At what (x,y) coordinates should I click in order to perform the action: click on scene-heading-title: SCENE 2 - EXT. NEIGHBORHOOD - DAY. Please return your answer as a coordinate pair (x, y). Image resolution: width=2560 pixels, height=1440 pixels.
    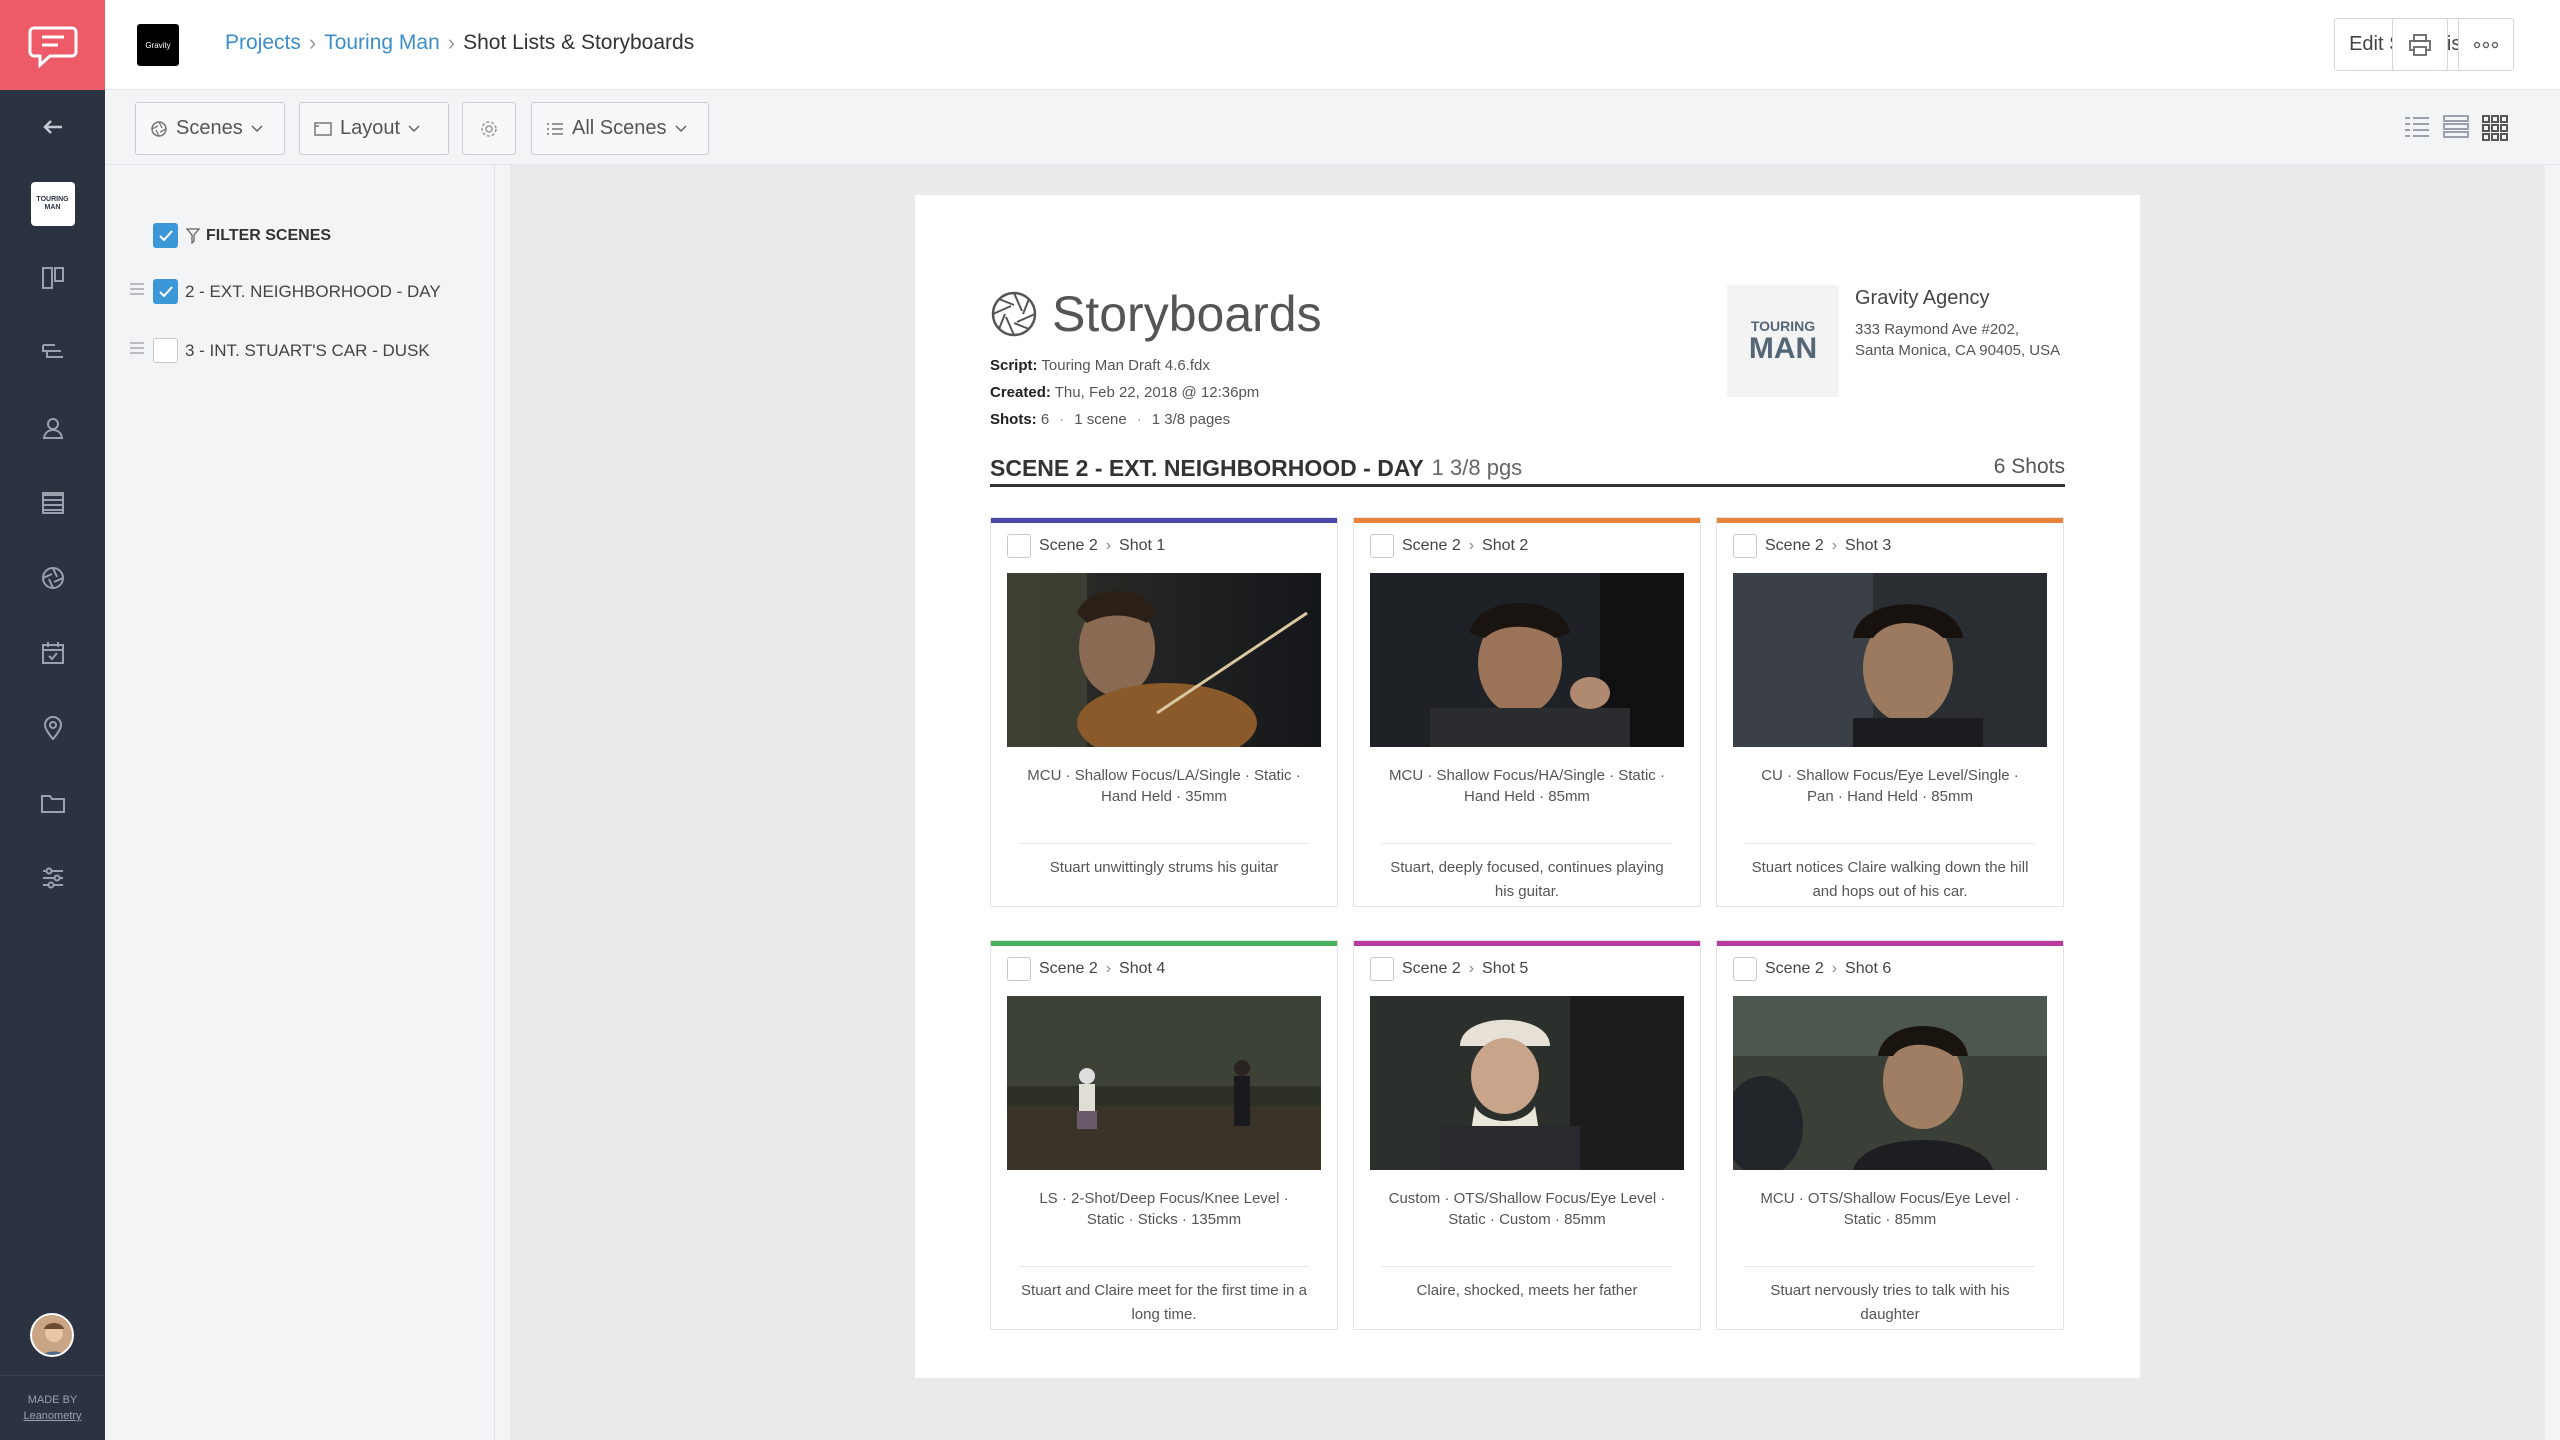
    Looking at the image, I should click on (1207, 468).